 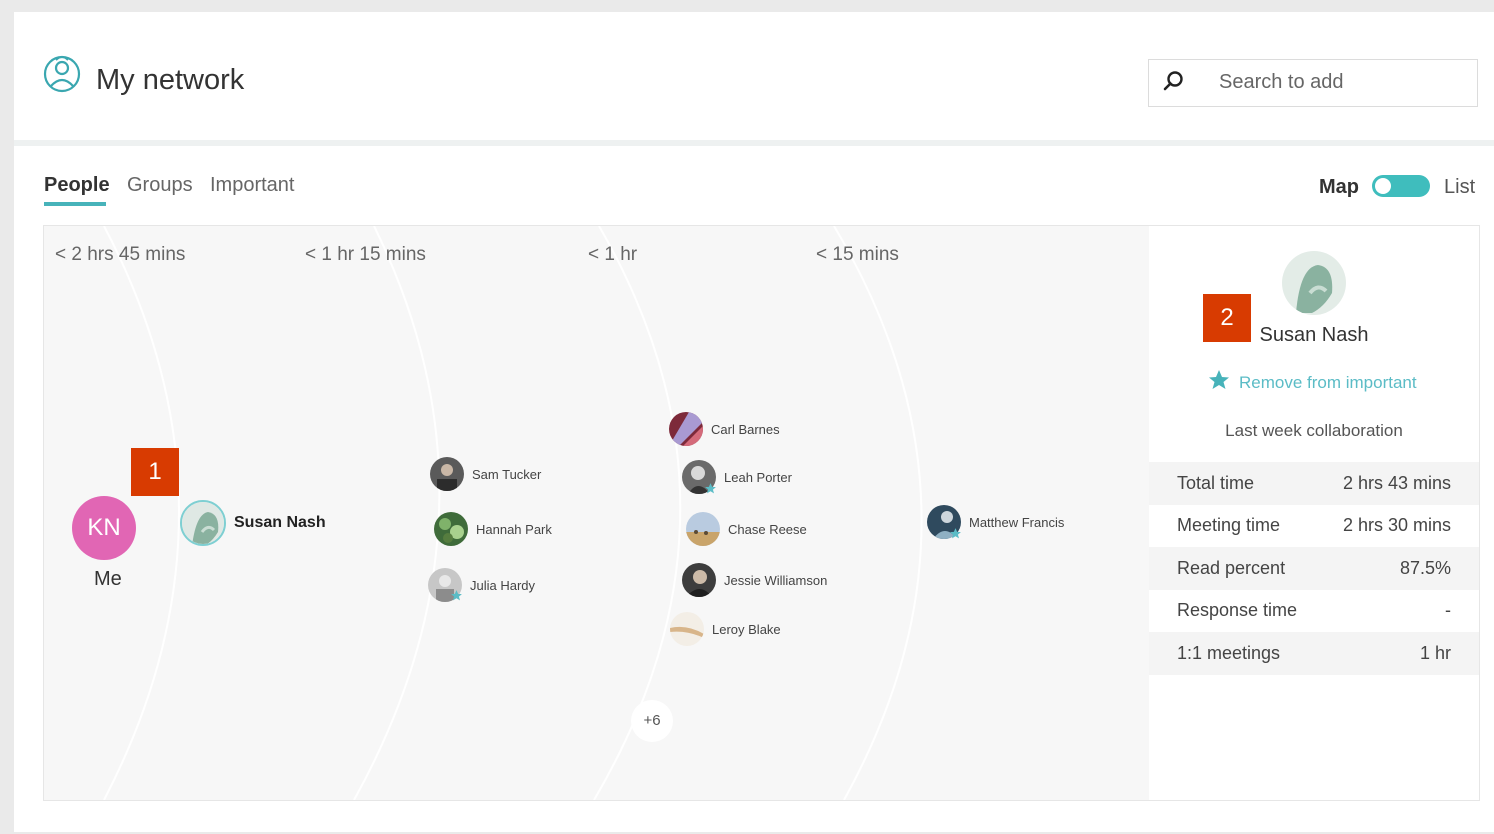 I want to click on network-person-icon, so click(x=62, y=74).